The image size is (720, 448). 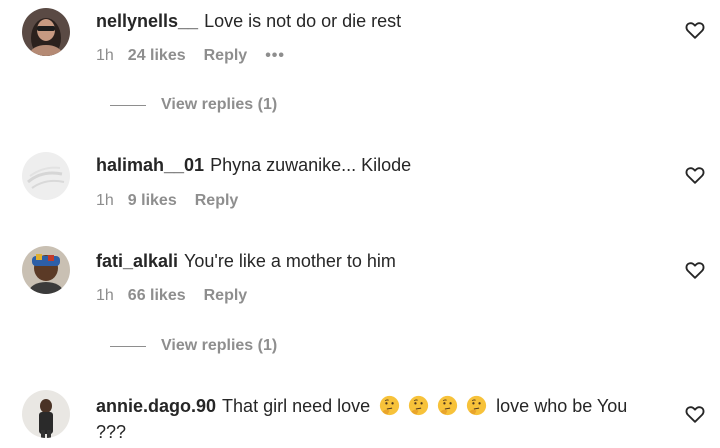 I want to click on comment-username: nellynells__, so click(x=147, y=21).